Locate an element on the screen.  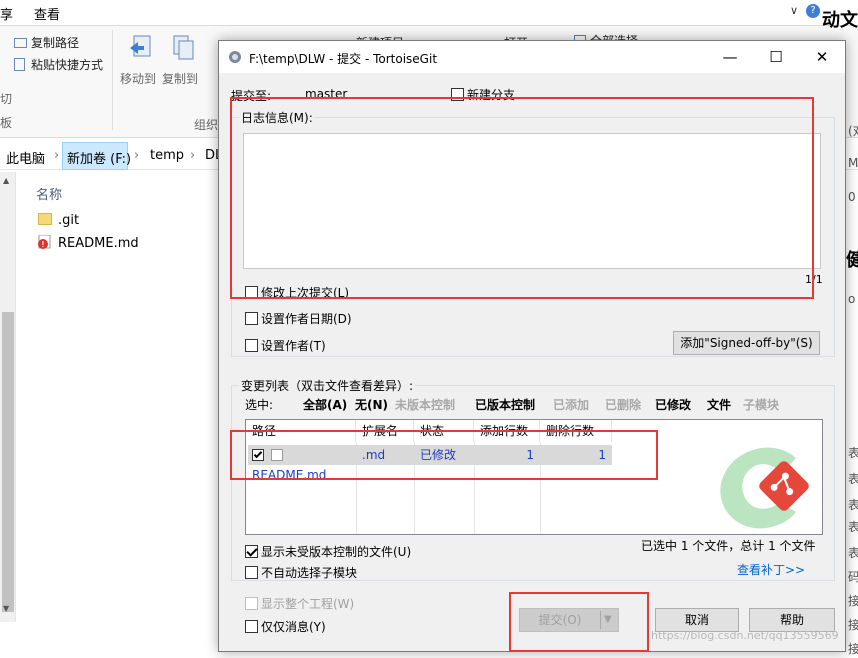
right-strip-text-0: 动文 is located at coordinates (840, 20).